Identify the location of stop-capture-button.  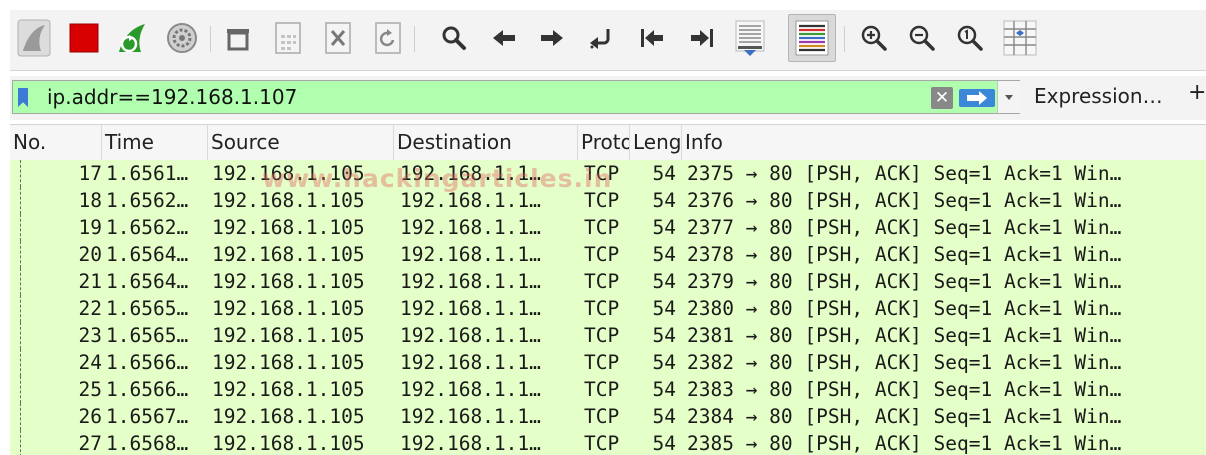
(84, 38).